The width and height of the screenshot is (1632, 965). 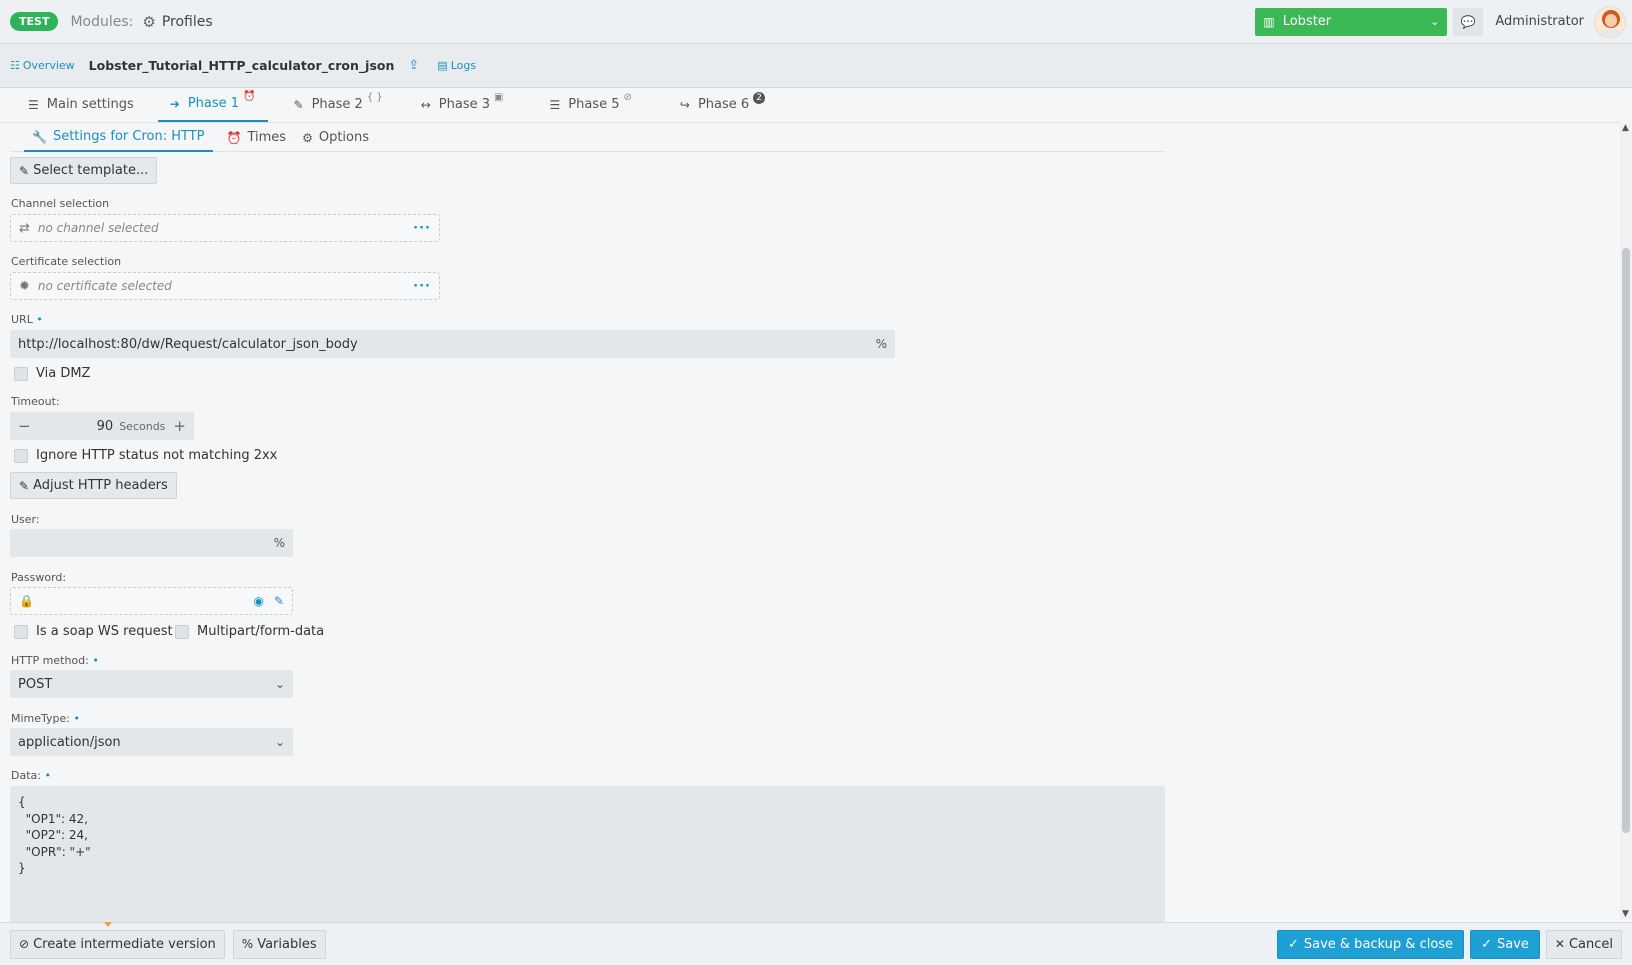 What do you see at coordinates (594, 104) in the screenshot?
I see `tab-label: Phase 5` at bounding box center [594, 104].